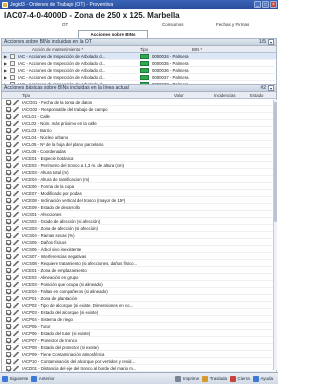  I want to click on table-row: IACG01 - Fecha de la toma de datos, so click(139, 102).